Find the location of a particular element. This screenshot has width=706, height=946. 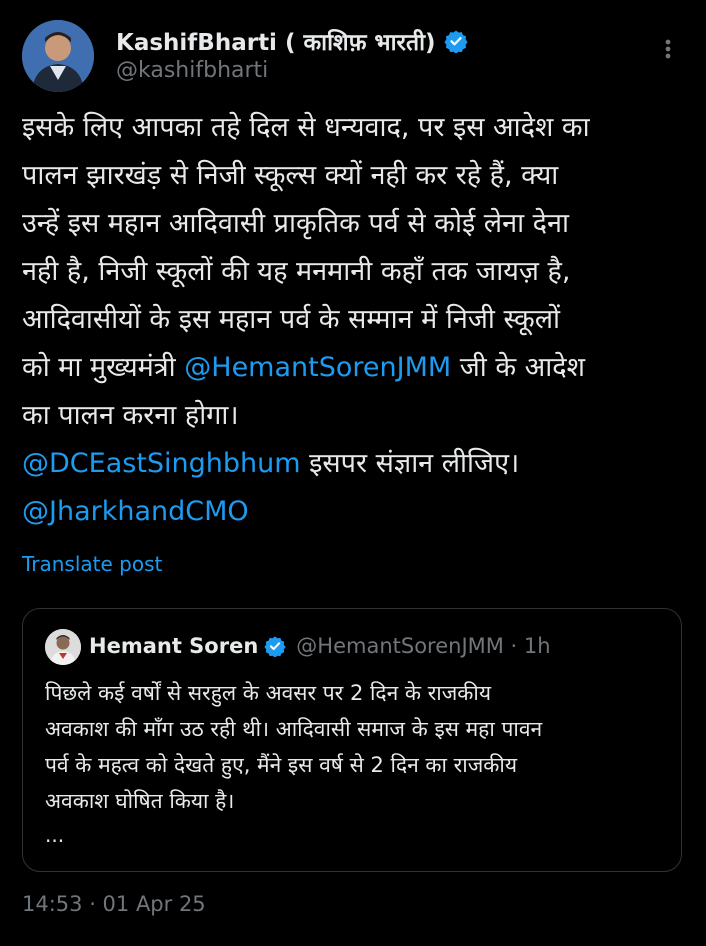

post-text-segment: को मा मुख्यमंत्री is located at coordinates (103, 367).